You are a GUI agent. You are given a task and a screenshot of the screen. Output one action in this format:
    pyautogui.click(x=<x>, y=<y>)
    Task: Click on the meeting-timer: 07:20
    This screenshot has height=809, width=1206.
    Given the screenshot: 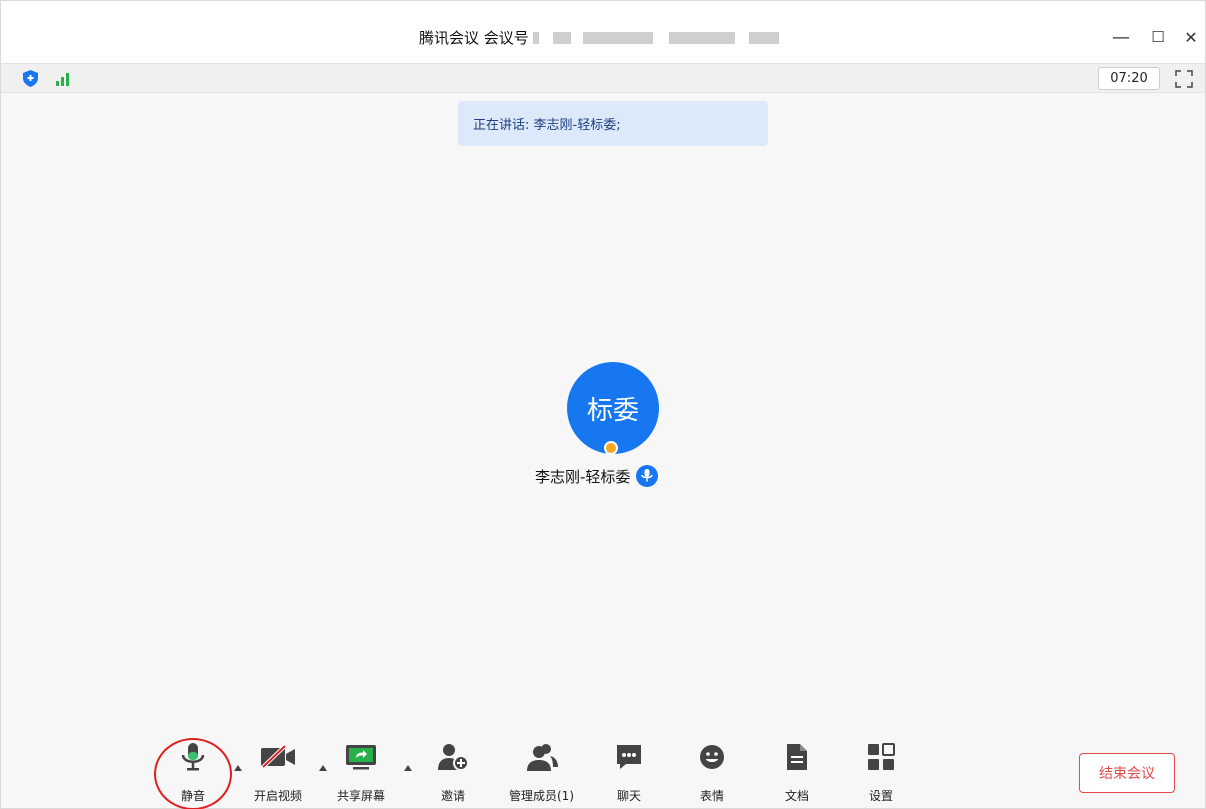 What is the action you would take?
    pyautogui.click(x=1129, y=78)
    